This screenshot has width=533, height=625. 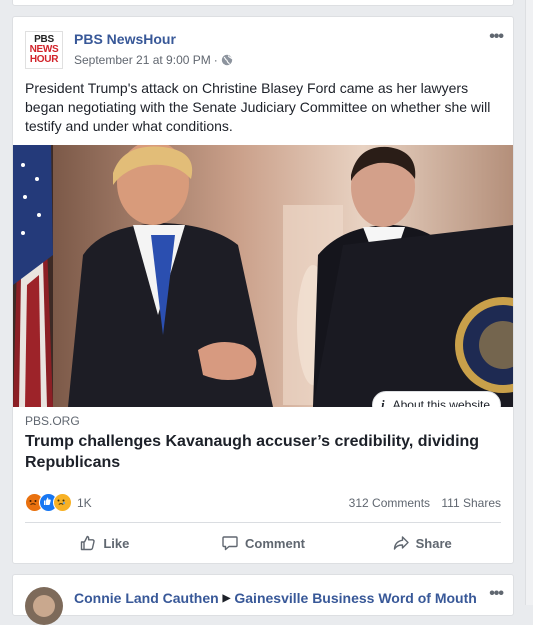 I want to click on comment-icon, so click(x=230, y=543).